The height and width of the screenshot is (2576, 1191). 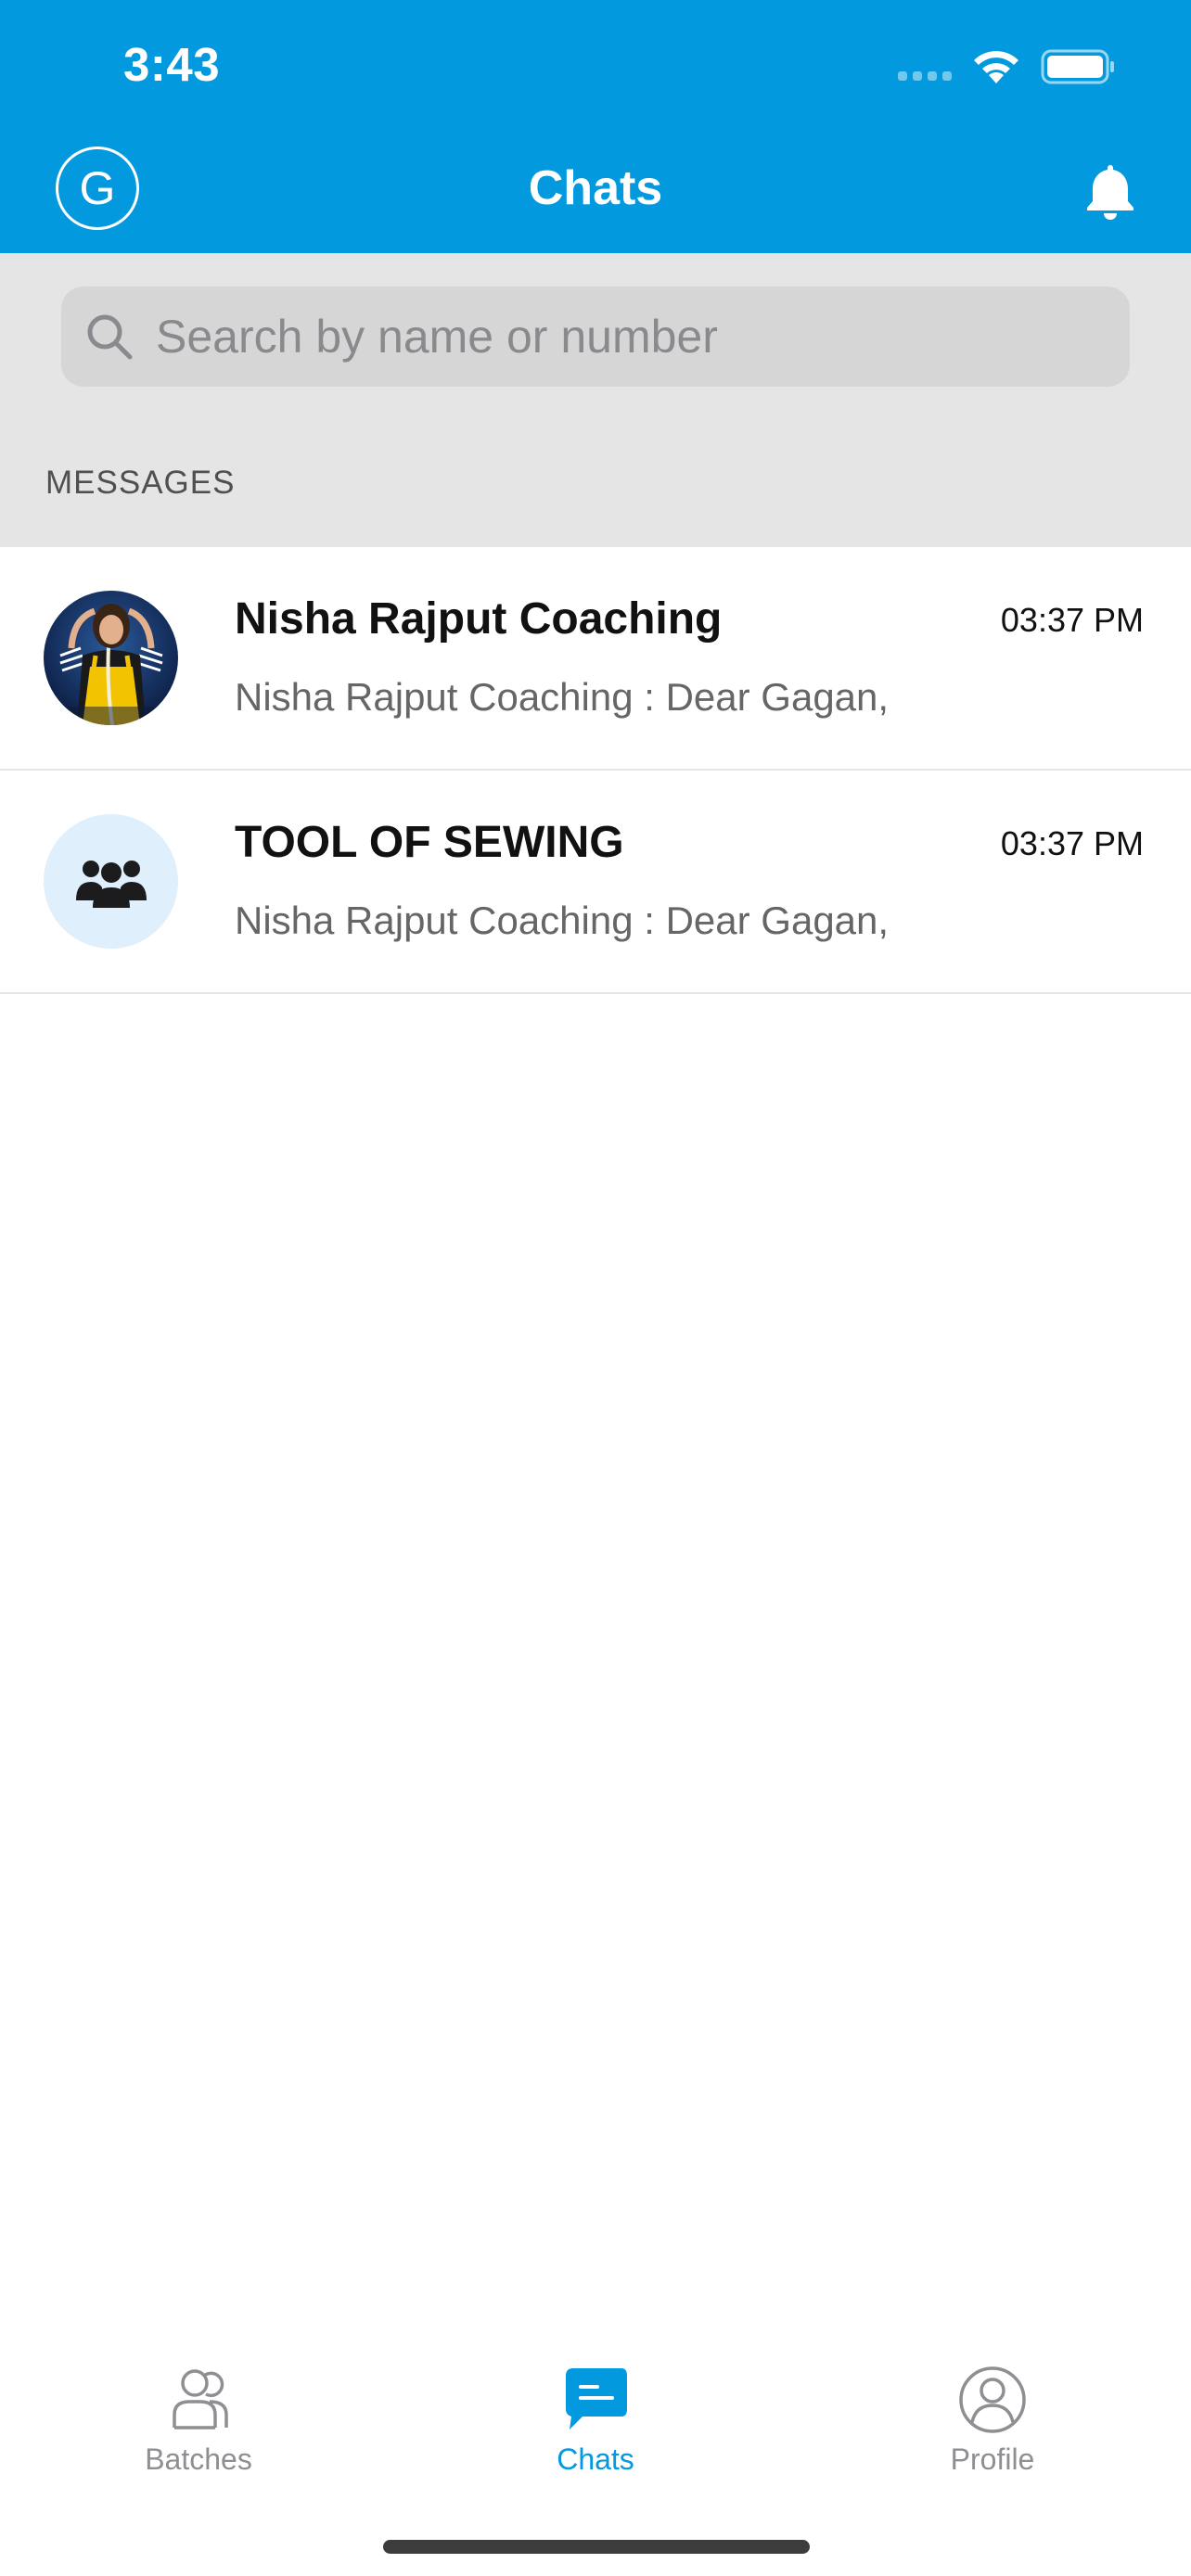 I want to click on batches-icon, so click(x=200, y=2399).